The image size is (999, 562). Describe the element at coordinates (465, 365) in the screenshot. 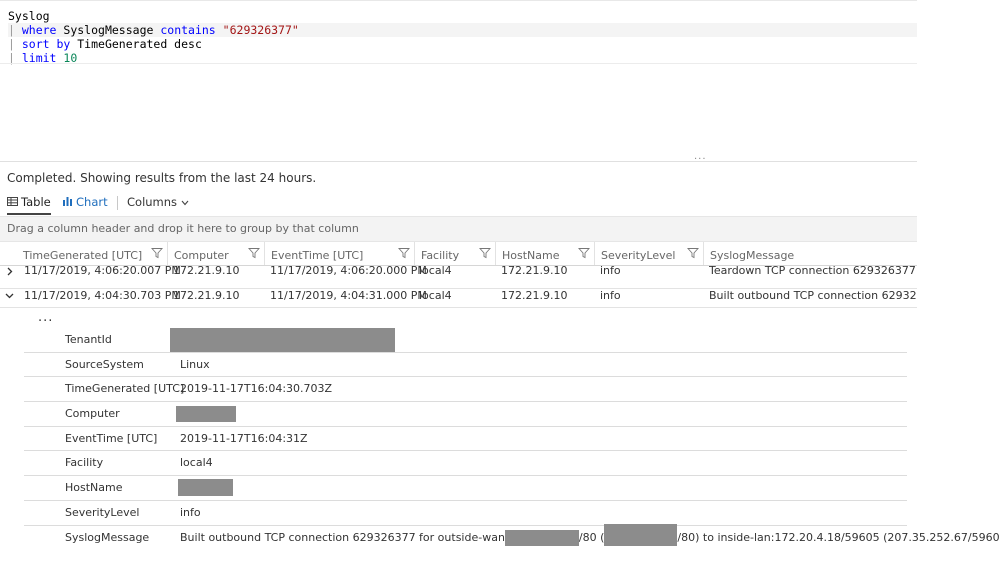

I see `detail-row-sourcesystem: SourceSystem Linux` at that location.